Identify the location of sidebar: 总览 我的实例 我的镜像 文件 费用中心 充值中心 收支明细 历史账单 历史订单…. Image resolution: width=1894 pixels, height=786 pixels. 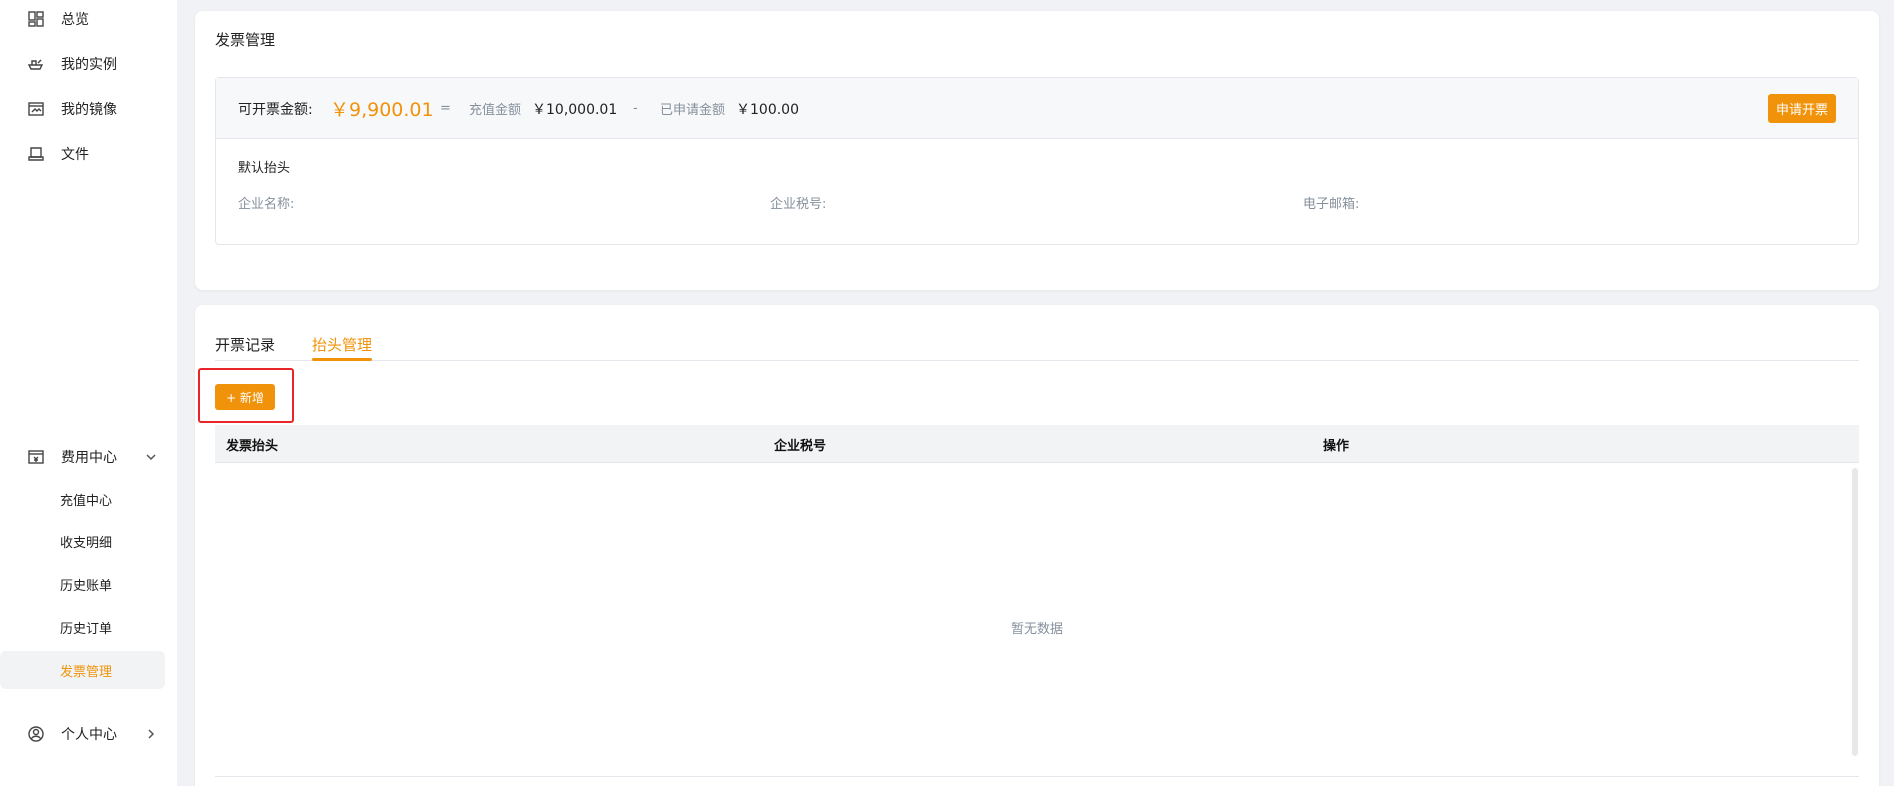
(88, 393).